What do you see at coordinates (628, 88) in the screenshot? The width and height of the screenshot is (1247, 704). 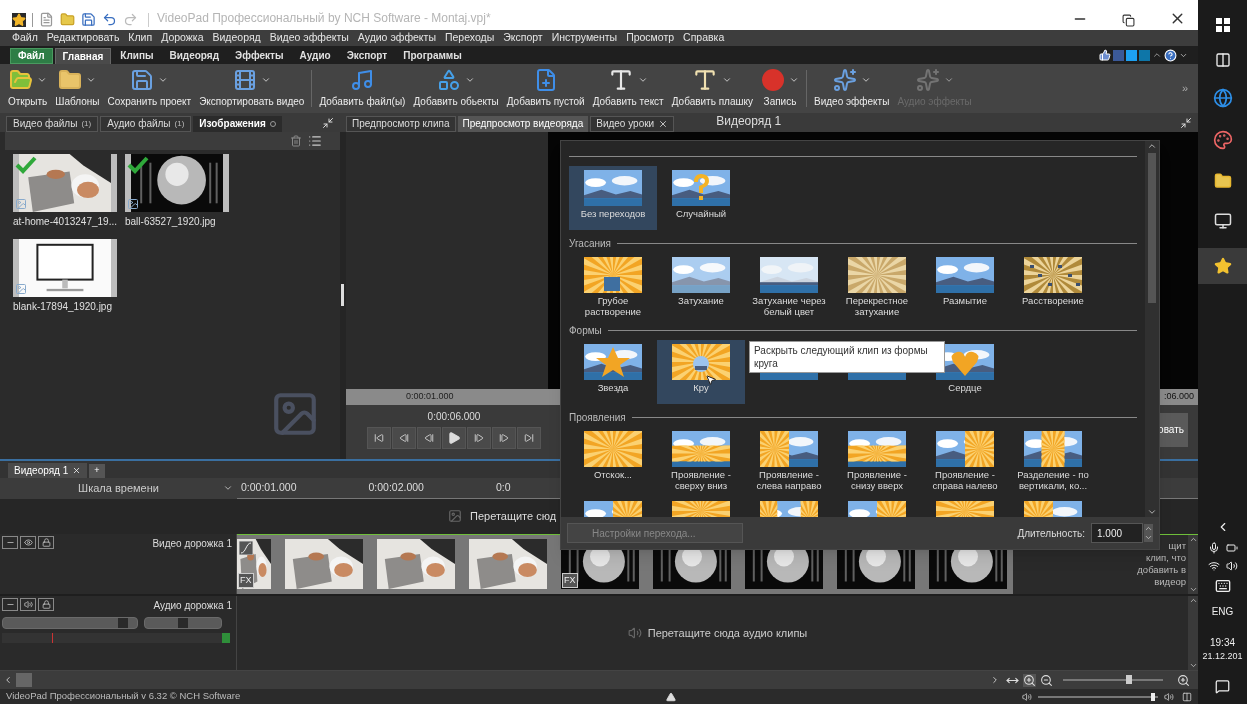 I see `toolbar-button: Добавить текст` at bounding box center [628, 88].